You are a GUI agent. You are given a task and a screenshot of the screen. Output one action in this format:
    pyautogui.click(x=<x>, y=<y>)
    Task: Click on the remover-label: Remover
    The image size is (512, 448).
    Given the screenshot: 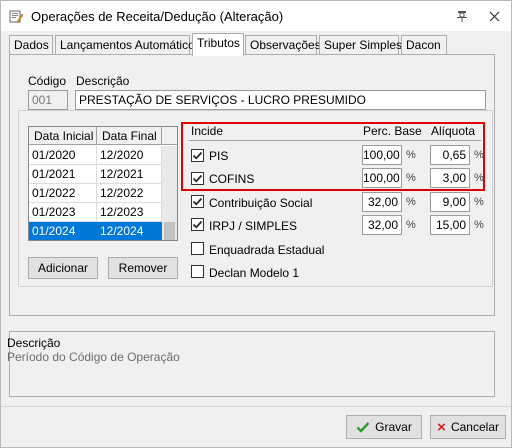 What is the action you would take?
    pyautogui.click(x=143, y=268)
    